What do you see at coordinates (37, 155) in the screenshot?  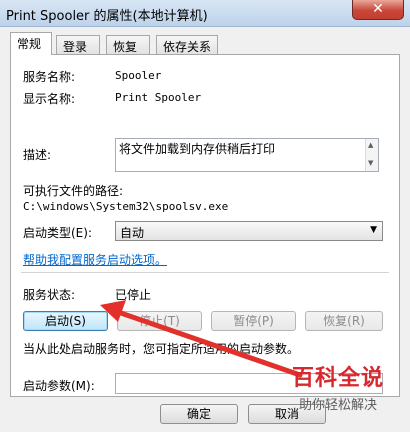 I see `description-label: 描述:` at bounding box center [37, 155].